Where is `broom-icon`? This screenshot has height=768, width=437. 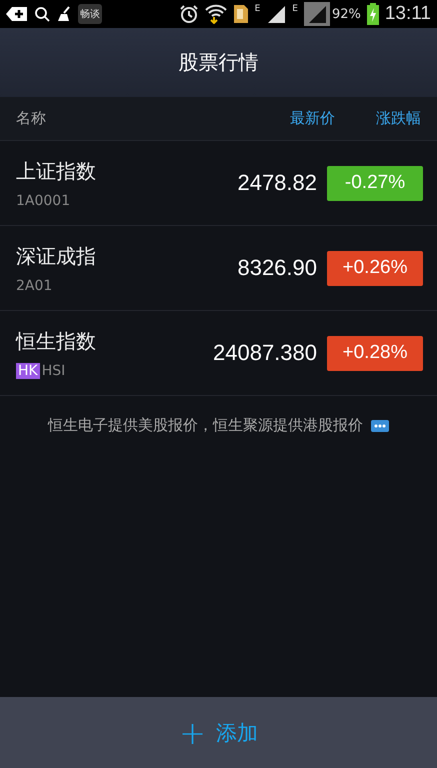 broom-icon is located at coordinates (64, 14).